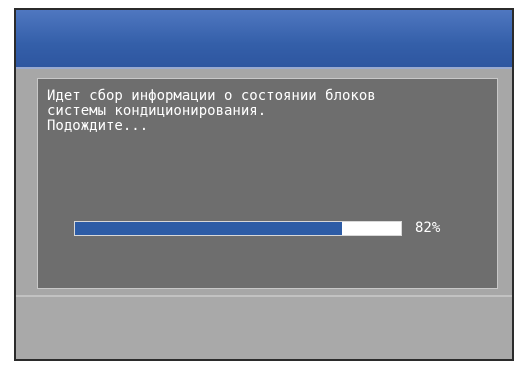  What do you see at coordinates (428, 228) in the screenshot?
I see `progress-percent-label: 82%` at bounding box center [428, 228].